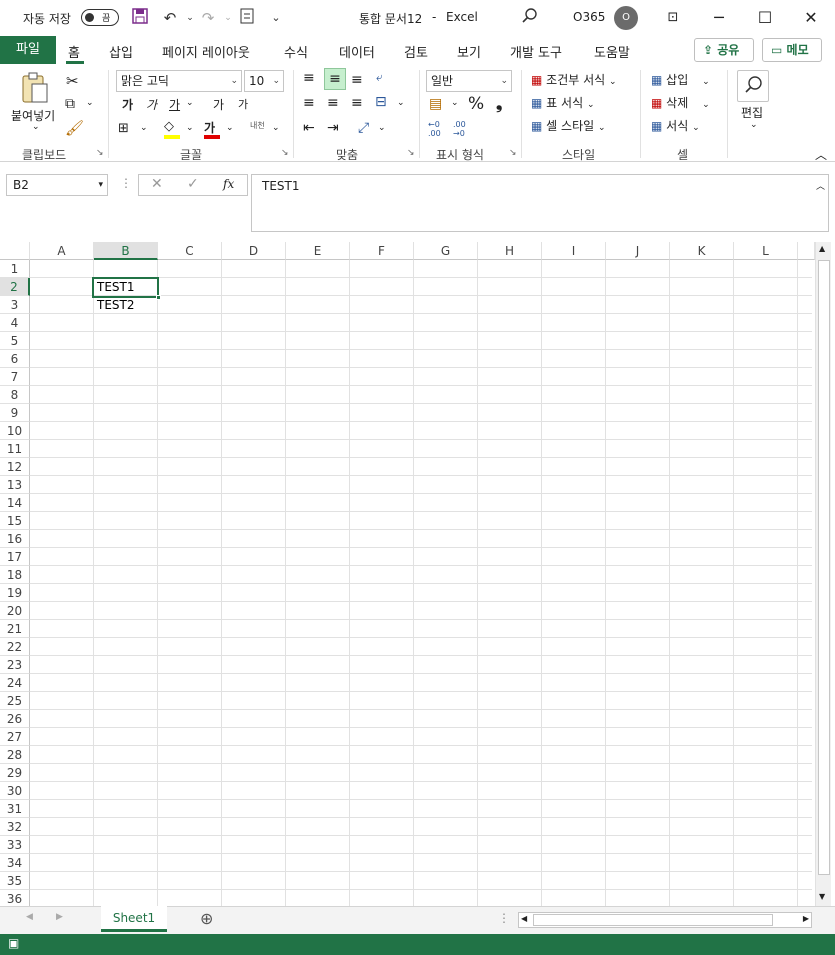  I want to click on scroll-right-icon: ▶, so click(806, 918).